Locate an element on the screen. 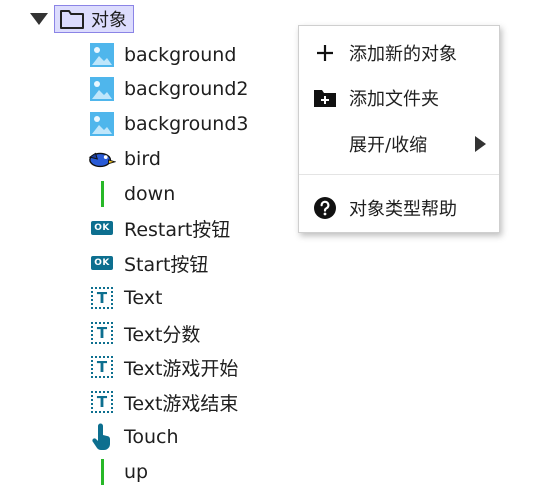 This screenshot has height=493, width=559. touch-hand-icon is located at coordinates (102, 437).